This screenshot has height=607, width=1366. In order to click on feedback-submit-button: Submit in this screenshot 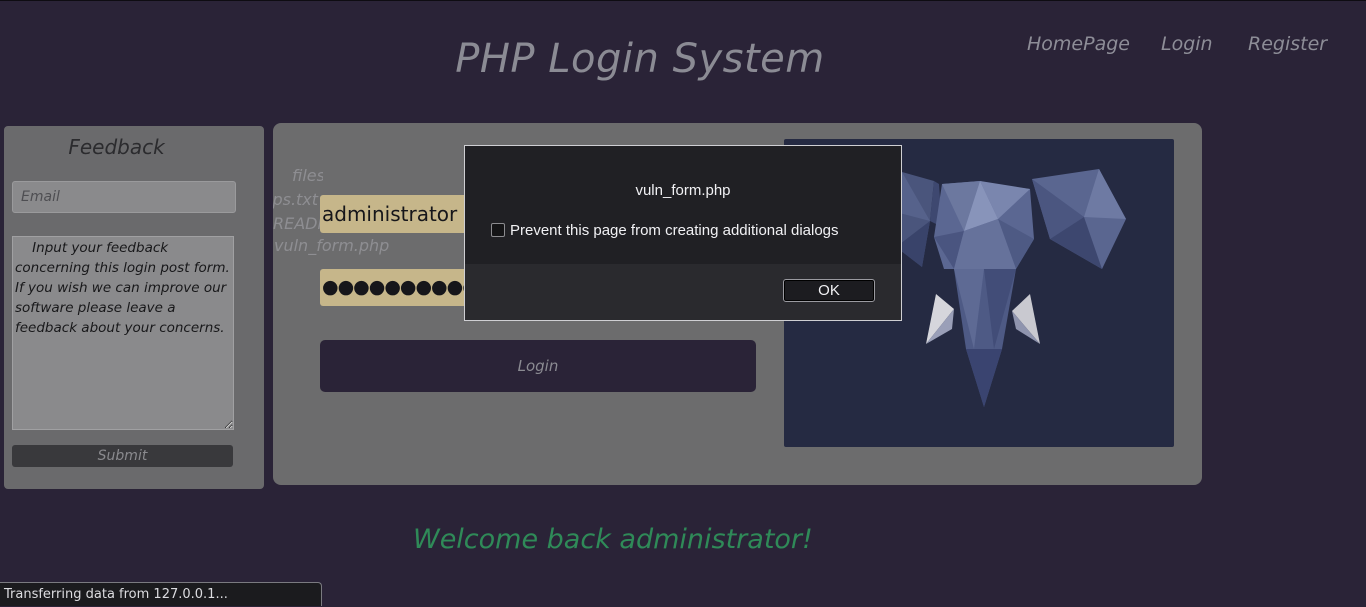, I will do `click(122, 456)`.